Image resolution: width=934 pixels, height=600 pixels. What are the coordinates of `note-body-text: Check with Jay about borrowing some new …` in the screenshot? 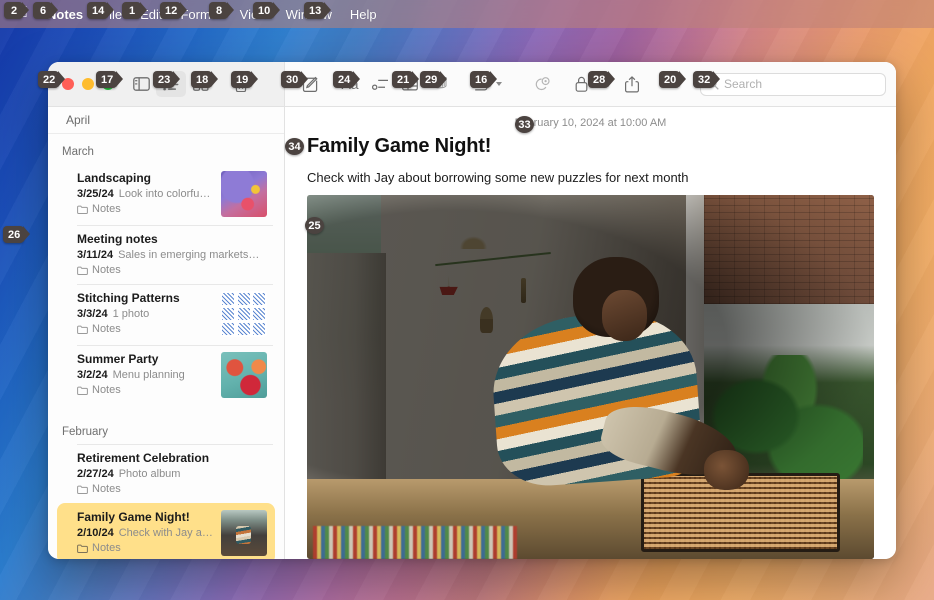 It's located at (590, 176).